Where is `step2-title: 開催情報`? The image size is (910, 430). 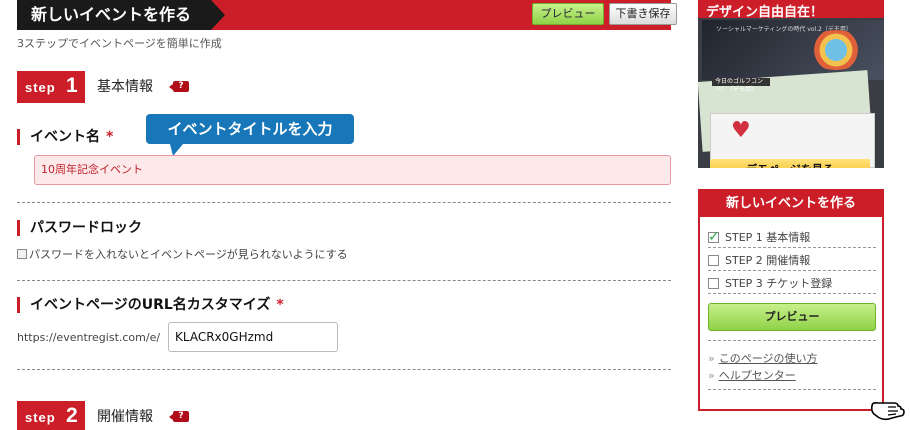 step2-title: 開催情報 is located at coordinates (125, 417).